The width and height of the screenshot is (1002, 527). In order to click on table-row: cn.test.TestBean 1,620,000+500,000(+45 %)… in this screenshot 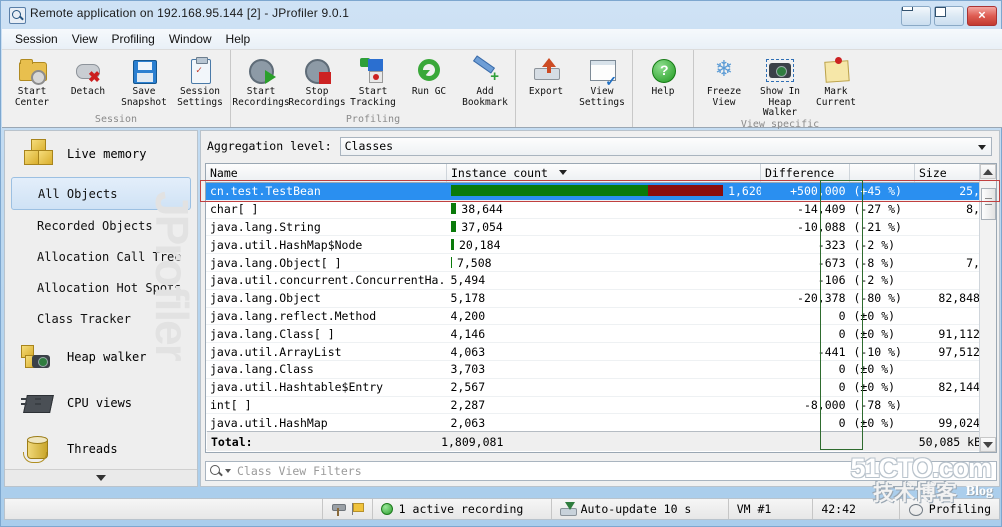, I will do `click(601, 191)`.